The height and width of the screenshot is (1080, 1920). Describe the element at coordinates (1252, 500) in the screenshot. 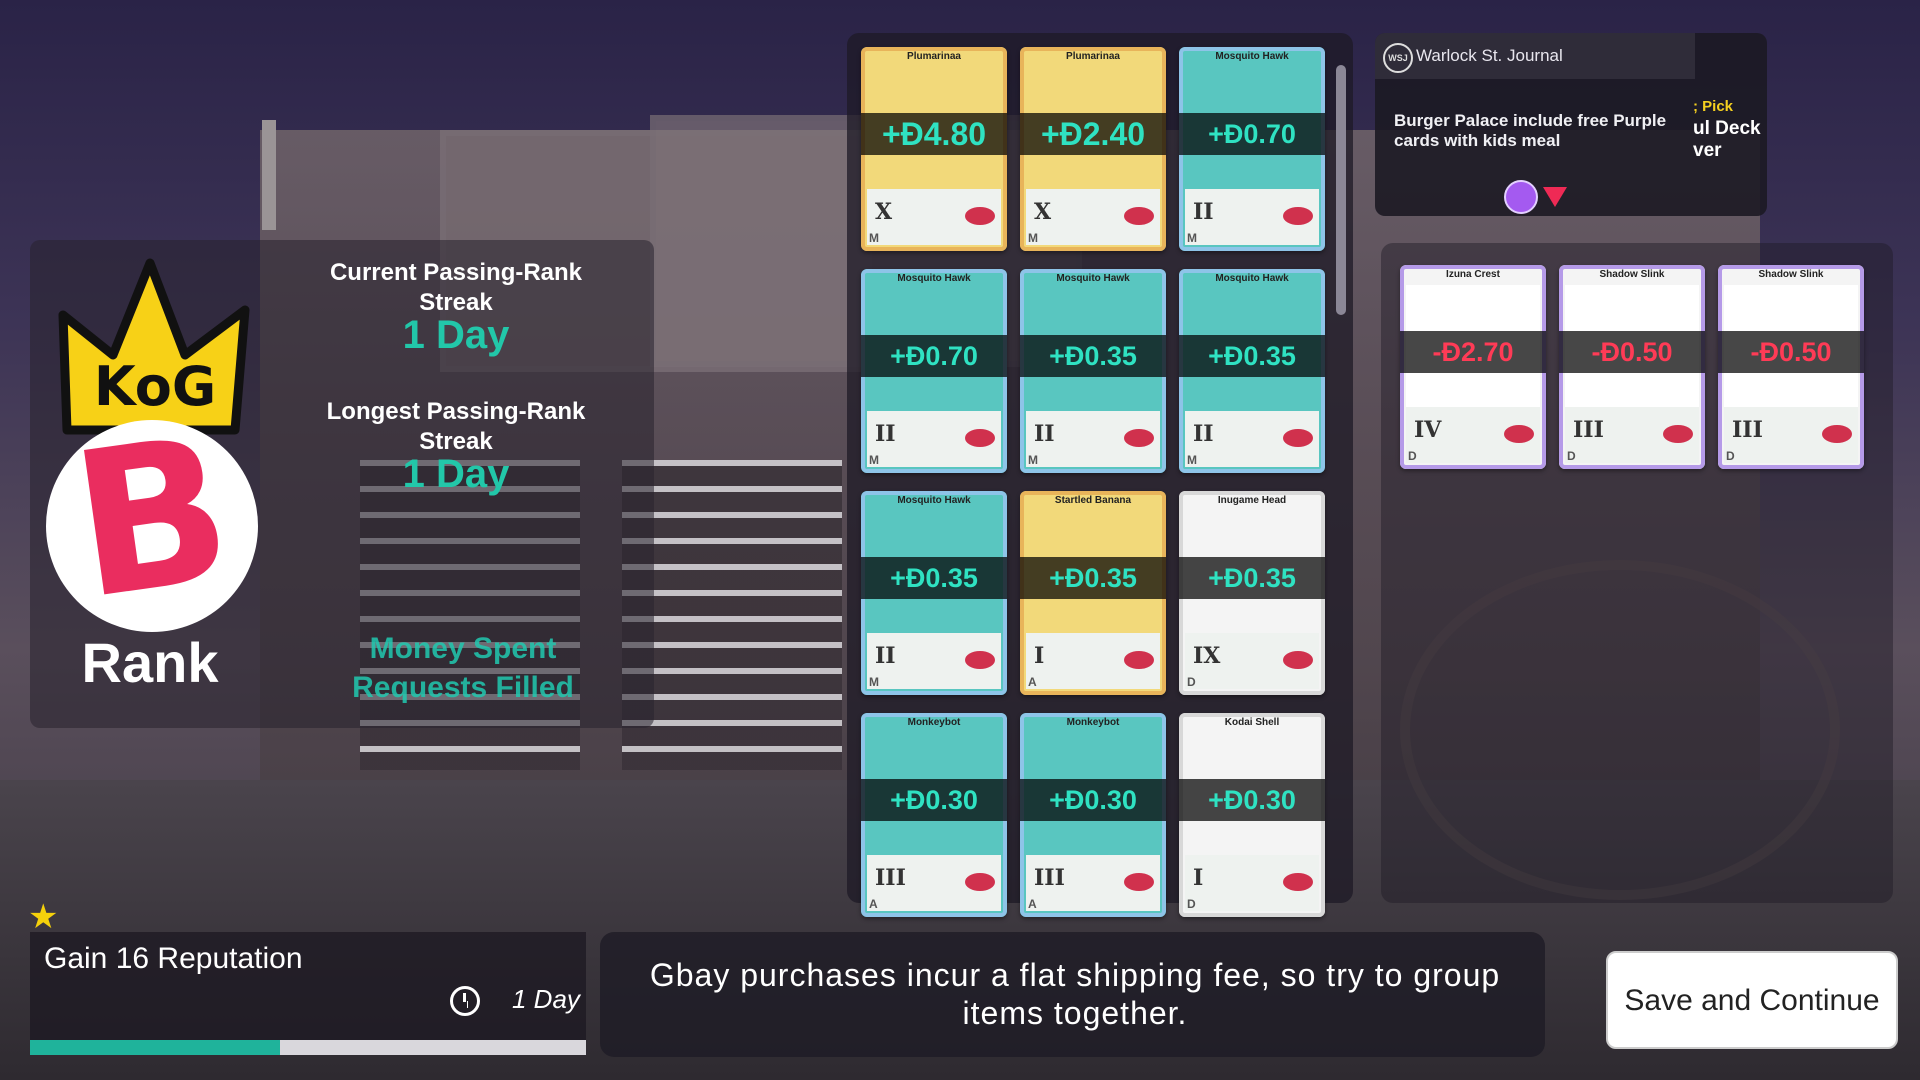

I see `card-title: Inugame Head` at that location.